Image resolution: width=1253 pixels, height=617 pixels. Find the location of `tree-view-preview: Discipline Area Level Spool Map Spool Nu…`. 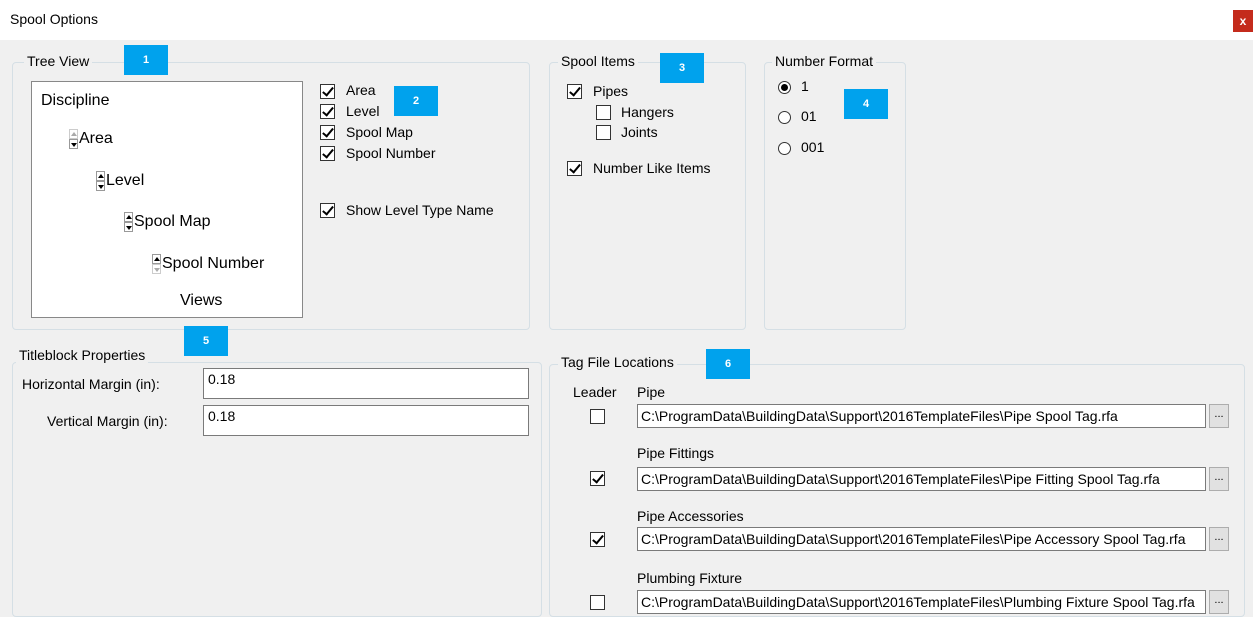

tree-view-preview: Discipline Area Level Spool Map Spool Nu… is located at coordinates (167, 199).